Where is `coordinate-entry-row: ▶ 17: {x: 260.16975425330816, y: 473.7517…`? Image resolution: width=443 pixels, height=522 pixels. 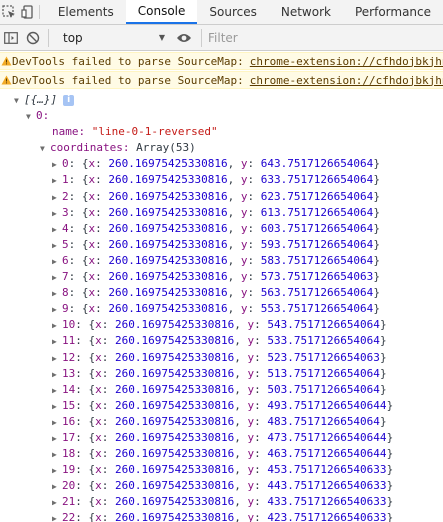
coordinate-entry-row: ▶ 17: {x: 260.16975425330816, y: 473.7517… is located at coordinates (221, 438).